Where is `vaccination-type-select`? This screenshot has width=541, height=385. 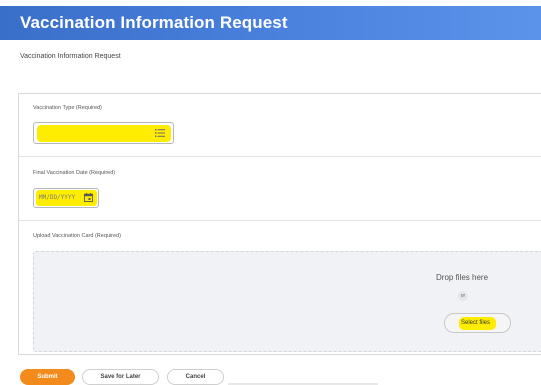 vaccination-type-select is located at coordinates (103, 133).